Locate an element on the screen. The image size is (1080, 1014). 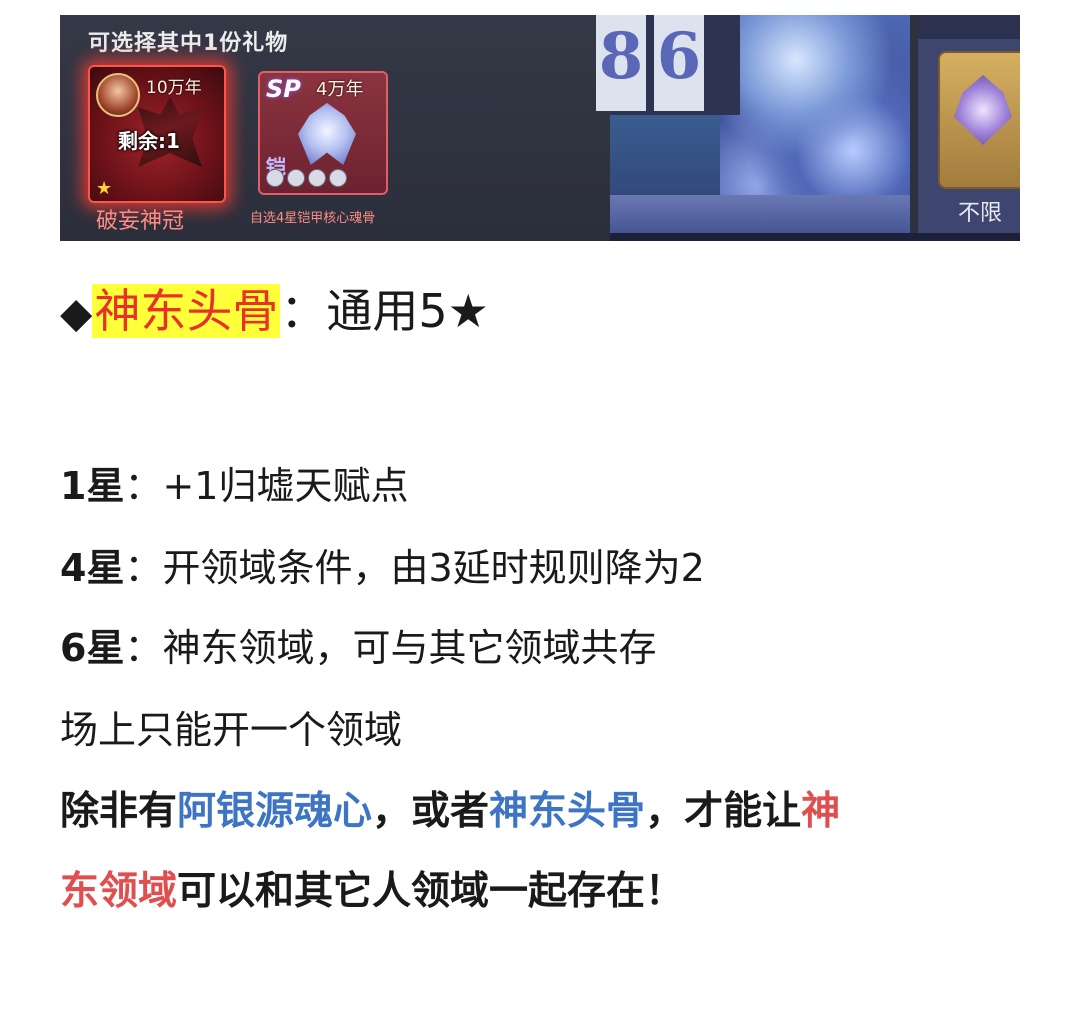
star-level: 1星 is located at coordinates (92, 486).